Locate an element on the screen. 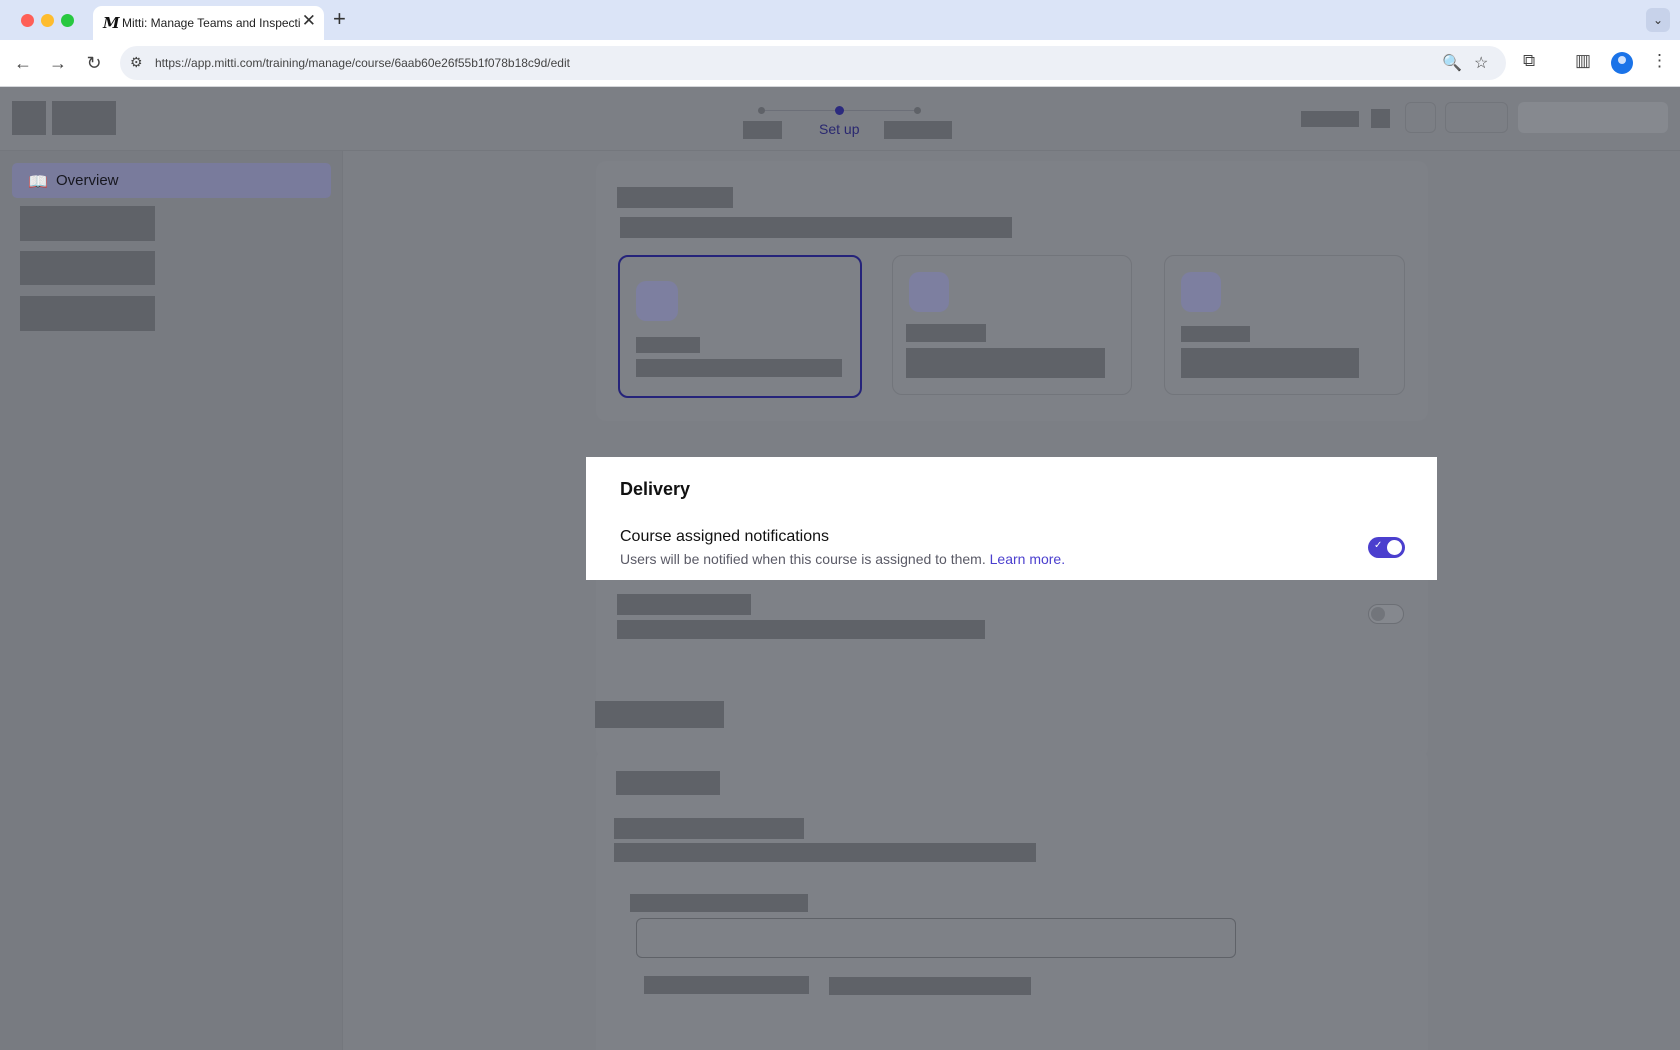 This screenshot has height=1050, width=1680. section-heading-placeholder is located at coordinates (659, 714).